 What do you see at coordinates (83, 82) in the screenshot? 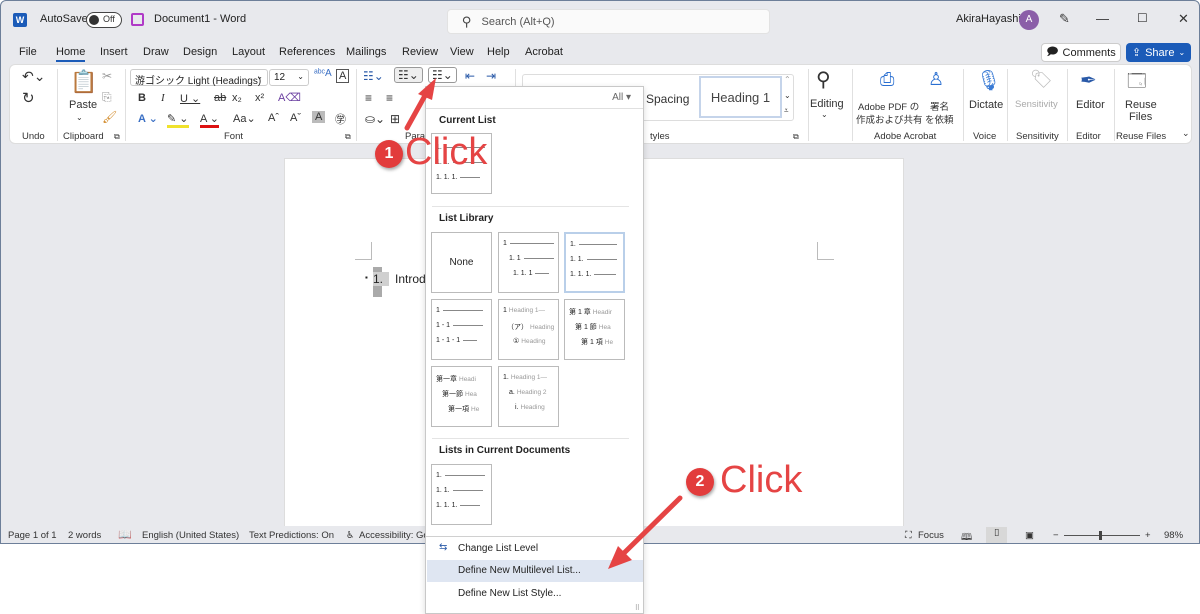
I see `paste-icon: 📋` at bounding box center [83, 82].